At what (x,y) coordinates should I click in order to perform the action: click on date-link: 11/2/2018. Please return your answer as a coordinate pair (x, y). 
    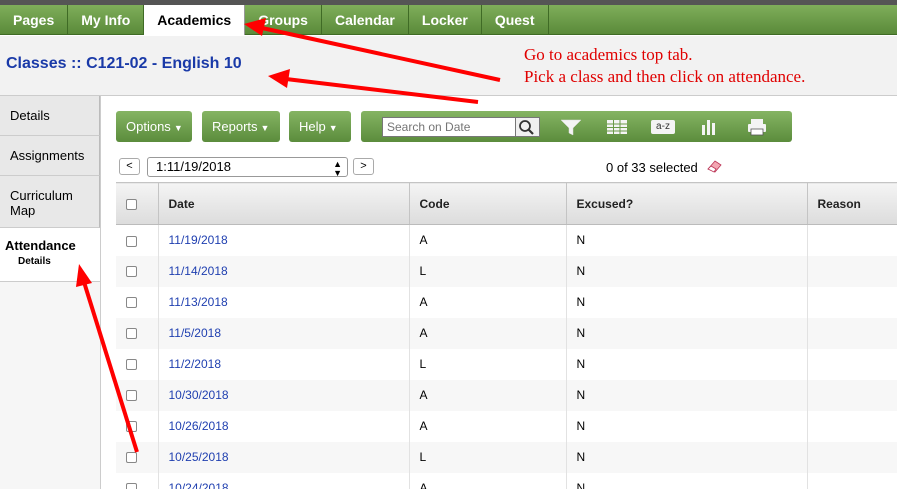
    Looking at the image, I should click on (195, 364).